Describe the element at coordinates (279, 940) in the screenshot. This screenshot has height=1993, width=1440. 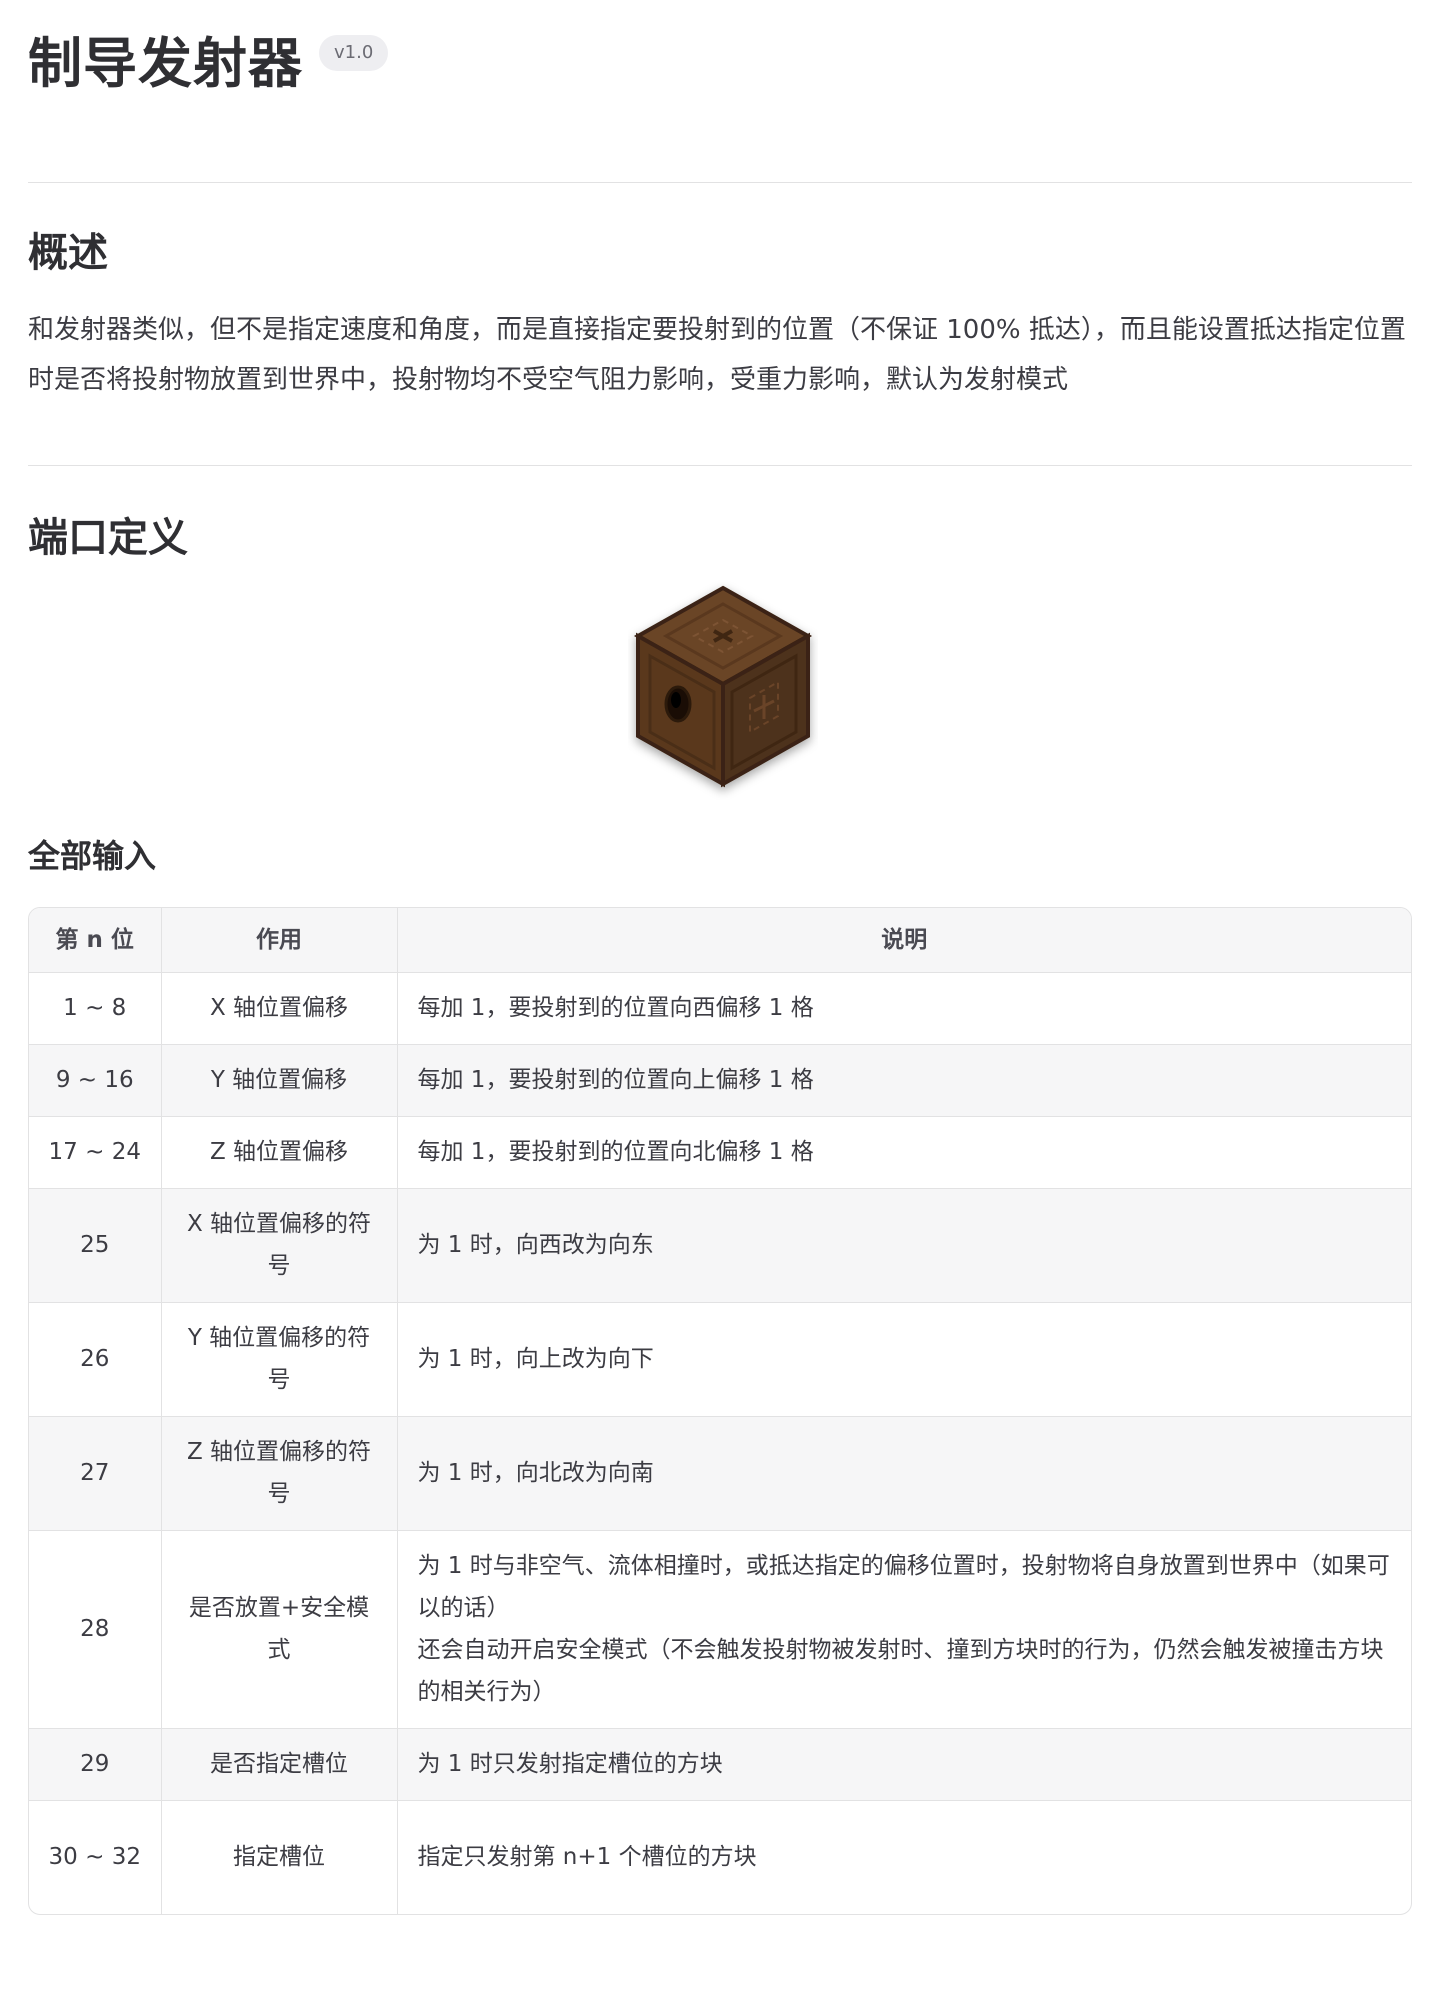
I see `column-header-function: 作用` at that location.